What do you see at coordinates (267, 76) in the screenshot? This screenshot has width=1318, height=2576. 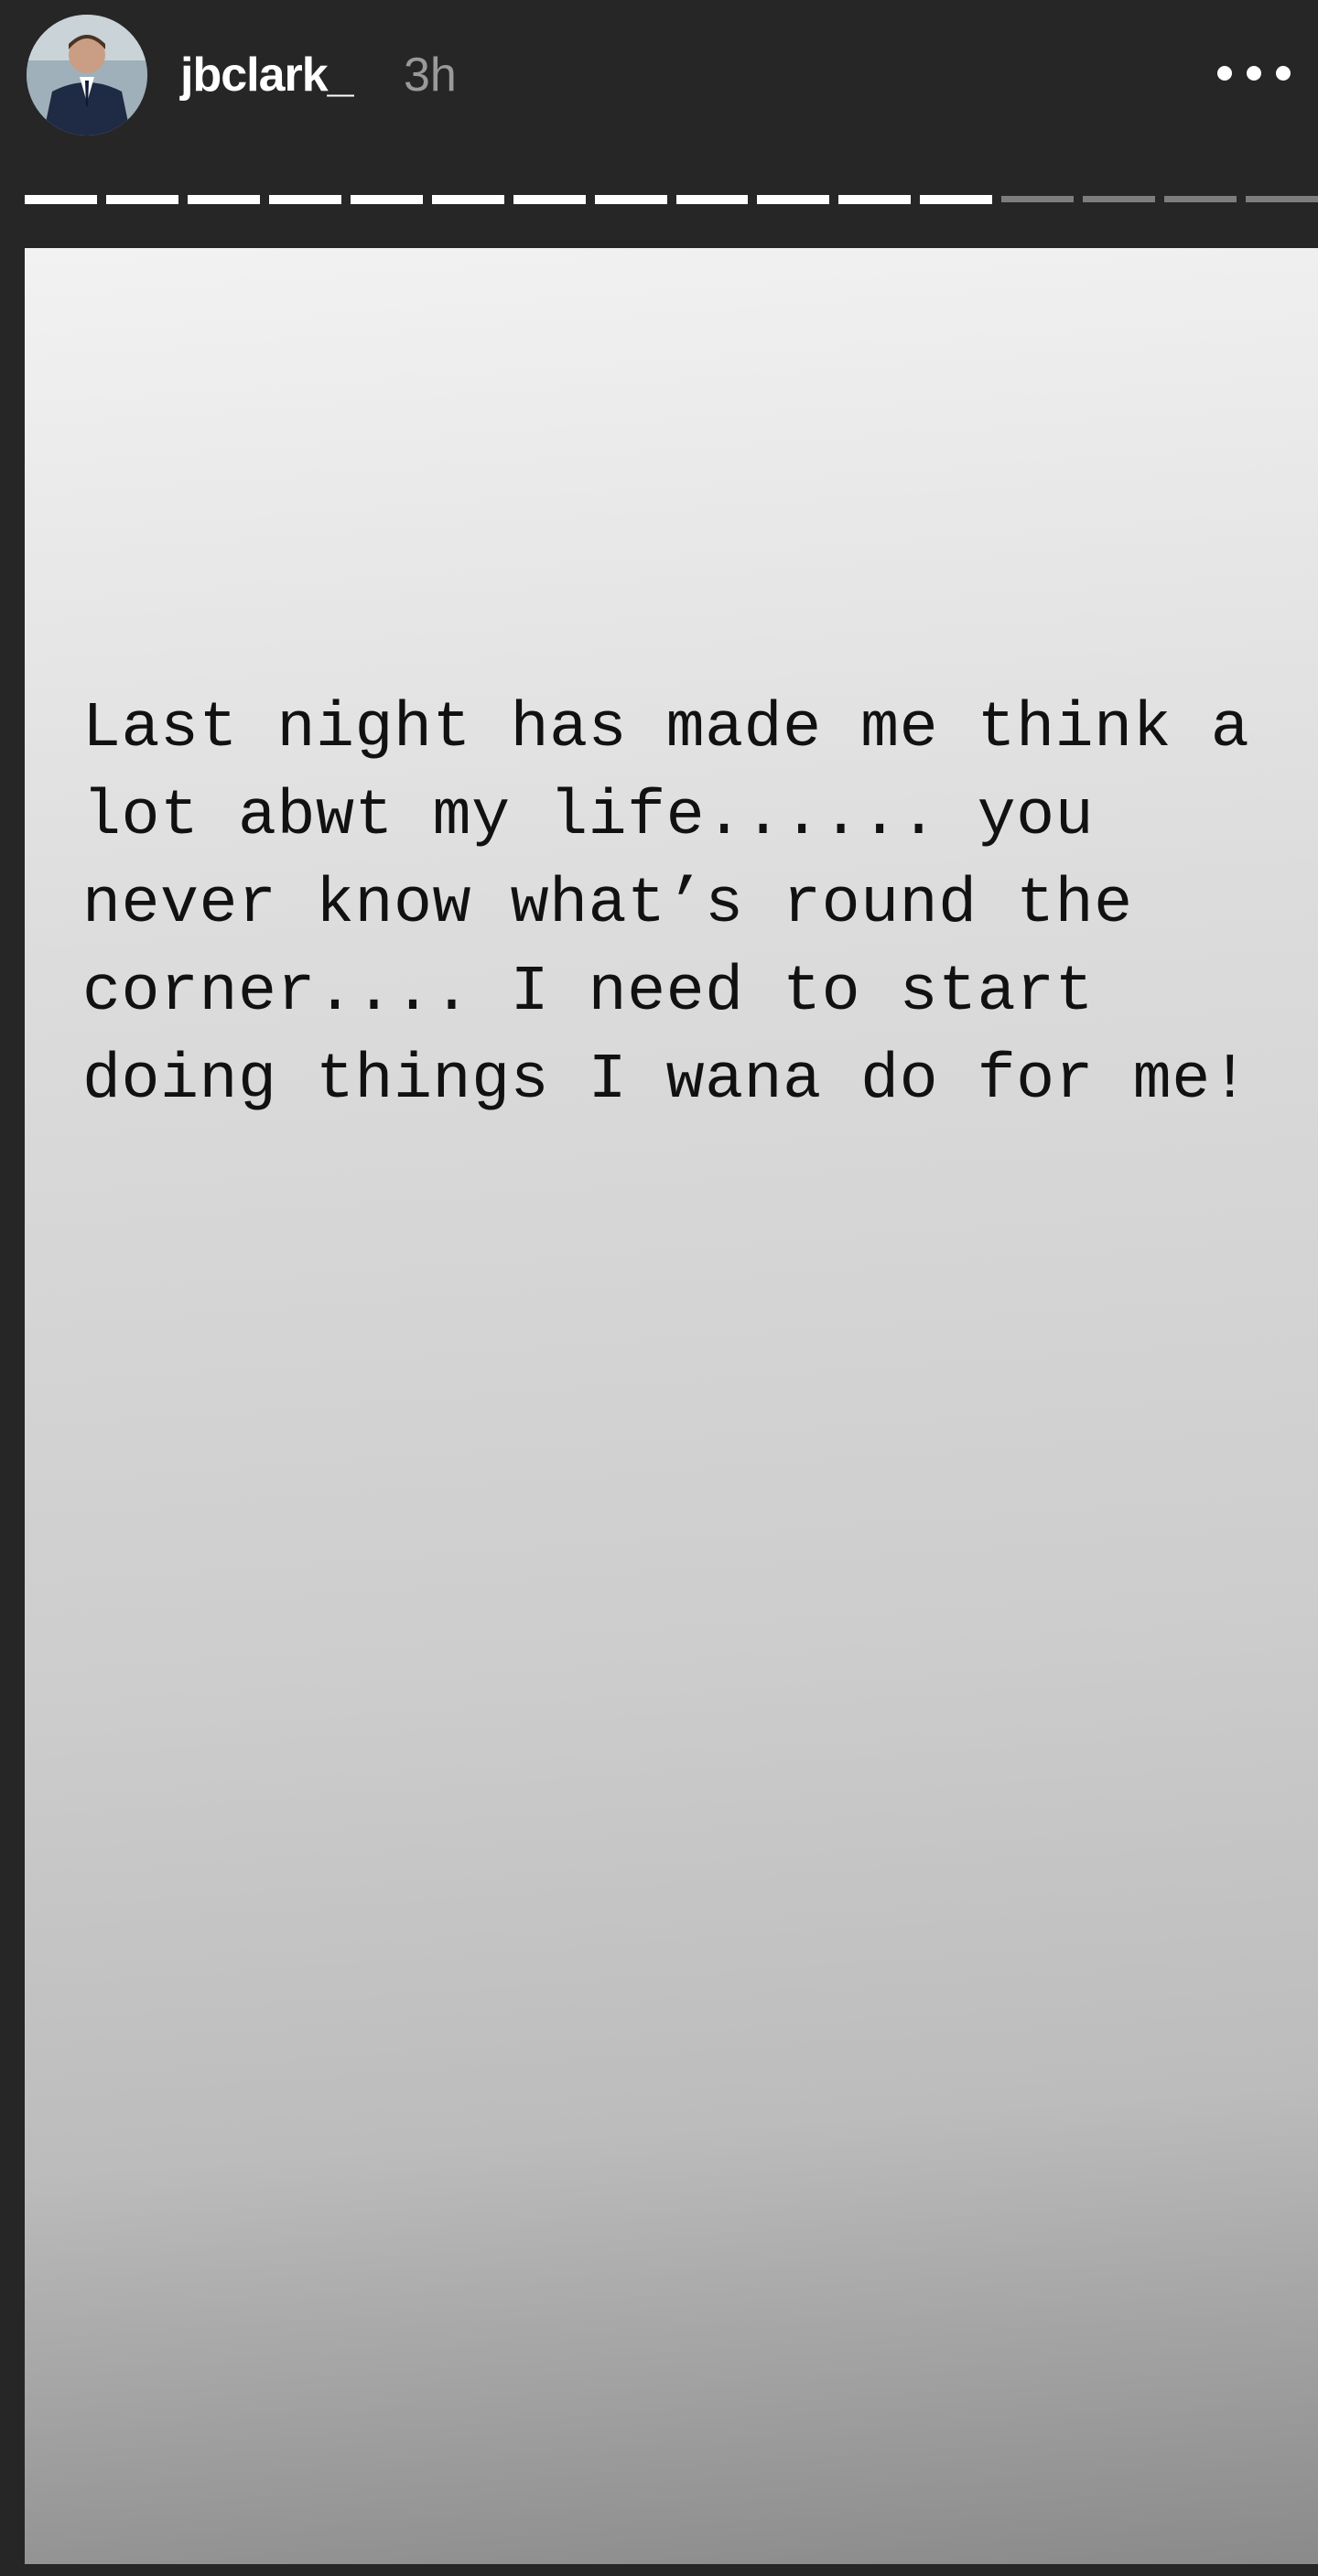 I see `username: jbclark_` at bounding box center [267, 76].